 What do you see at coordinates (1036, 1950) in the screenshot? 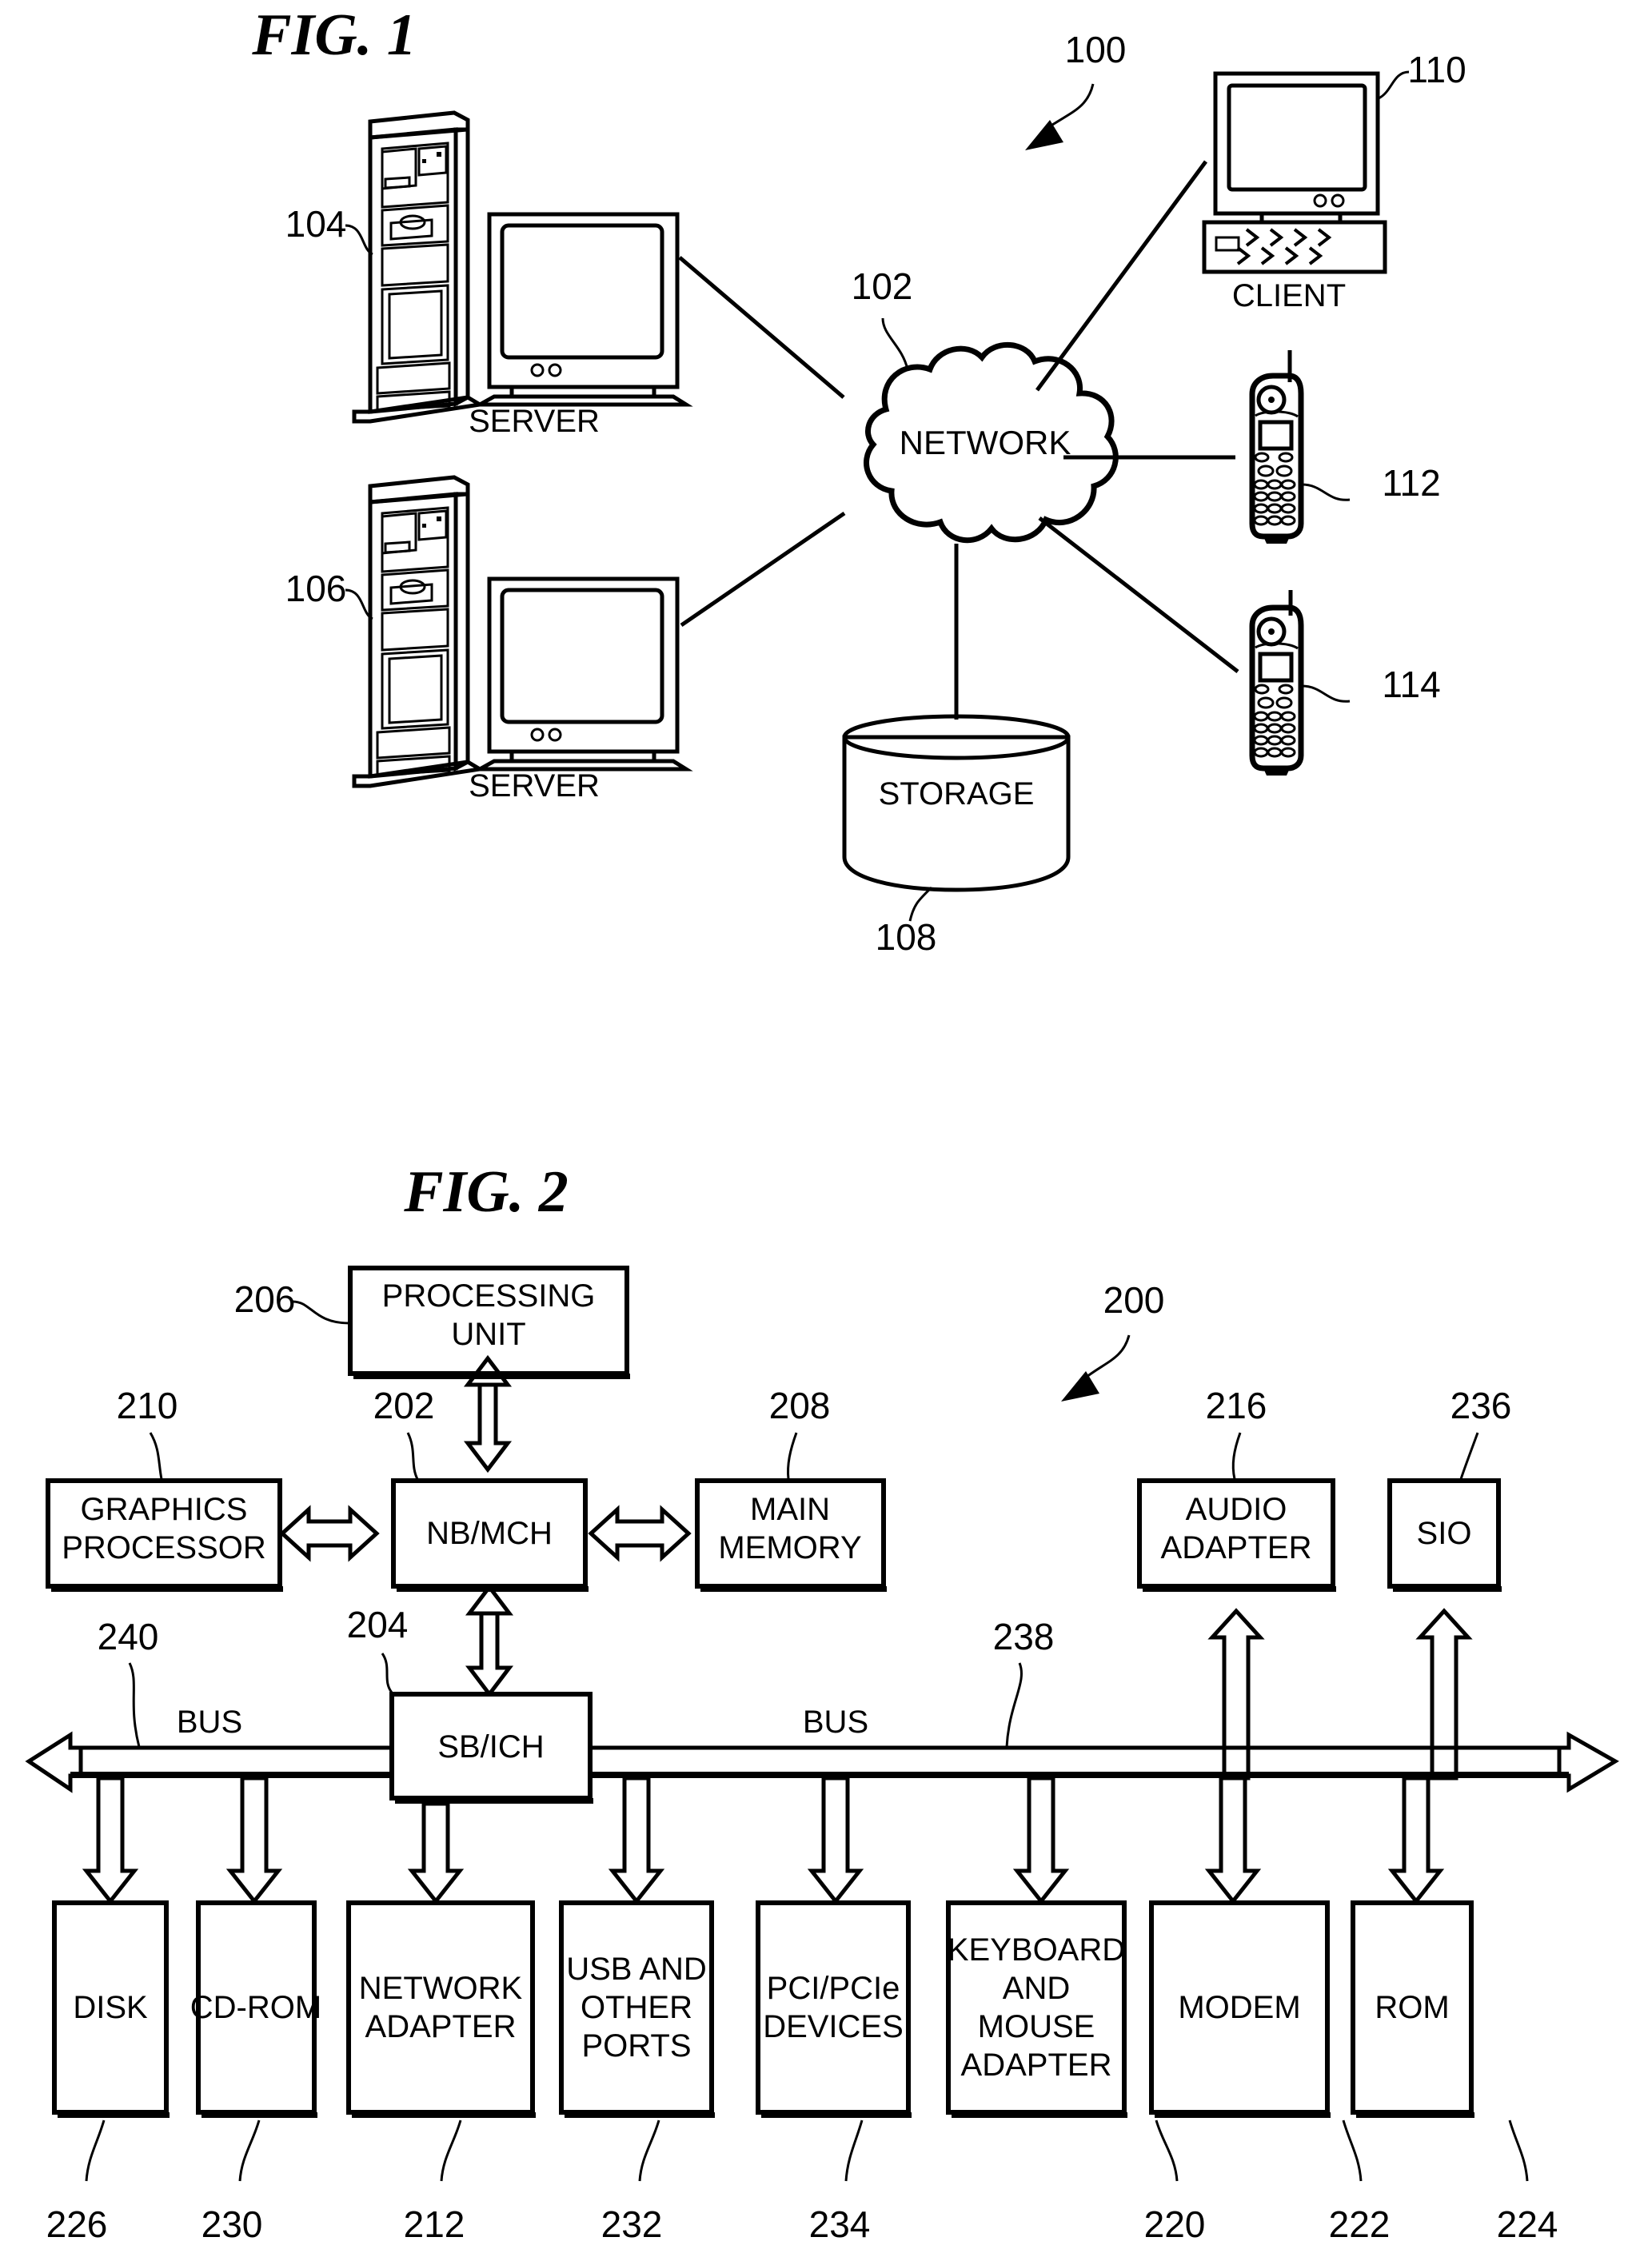
I see `kb-label-line1: KEYBOARD` at bounding box center [1036, 1950].